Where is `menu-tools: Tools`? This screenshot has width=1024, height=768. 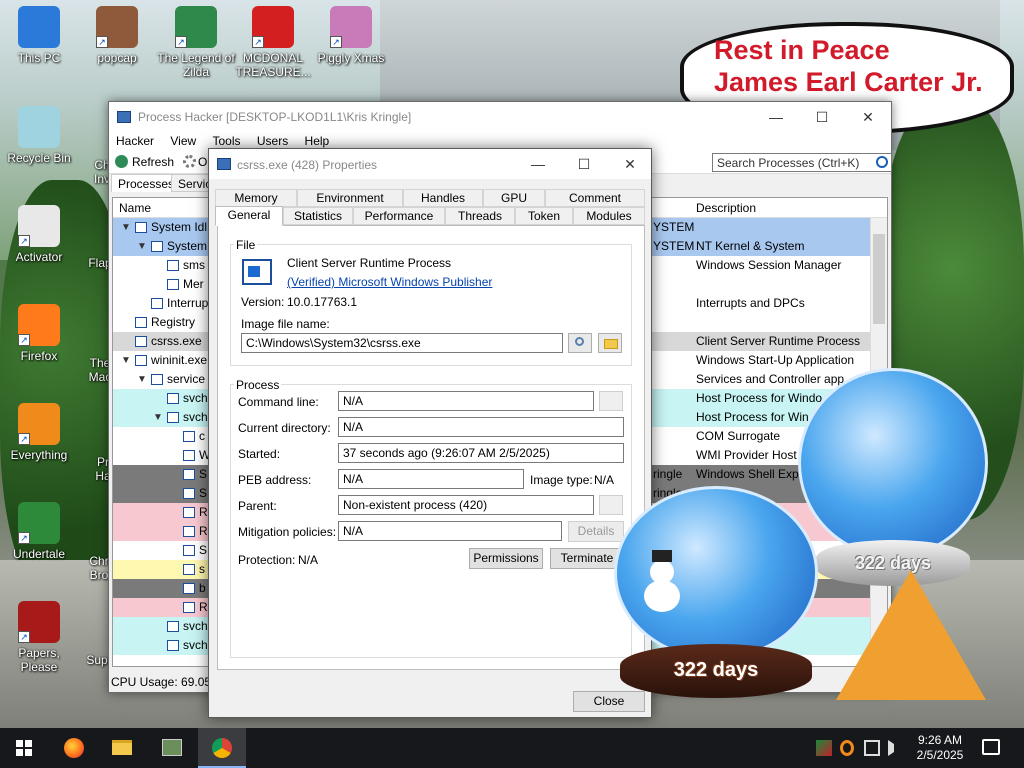
menu-tools: Tools is located at coordinates (229, 140).